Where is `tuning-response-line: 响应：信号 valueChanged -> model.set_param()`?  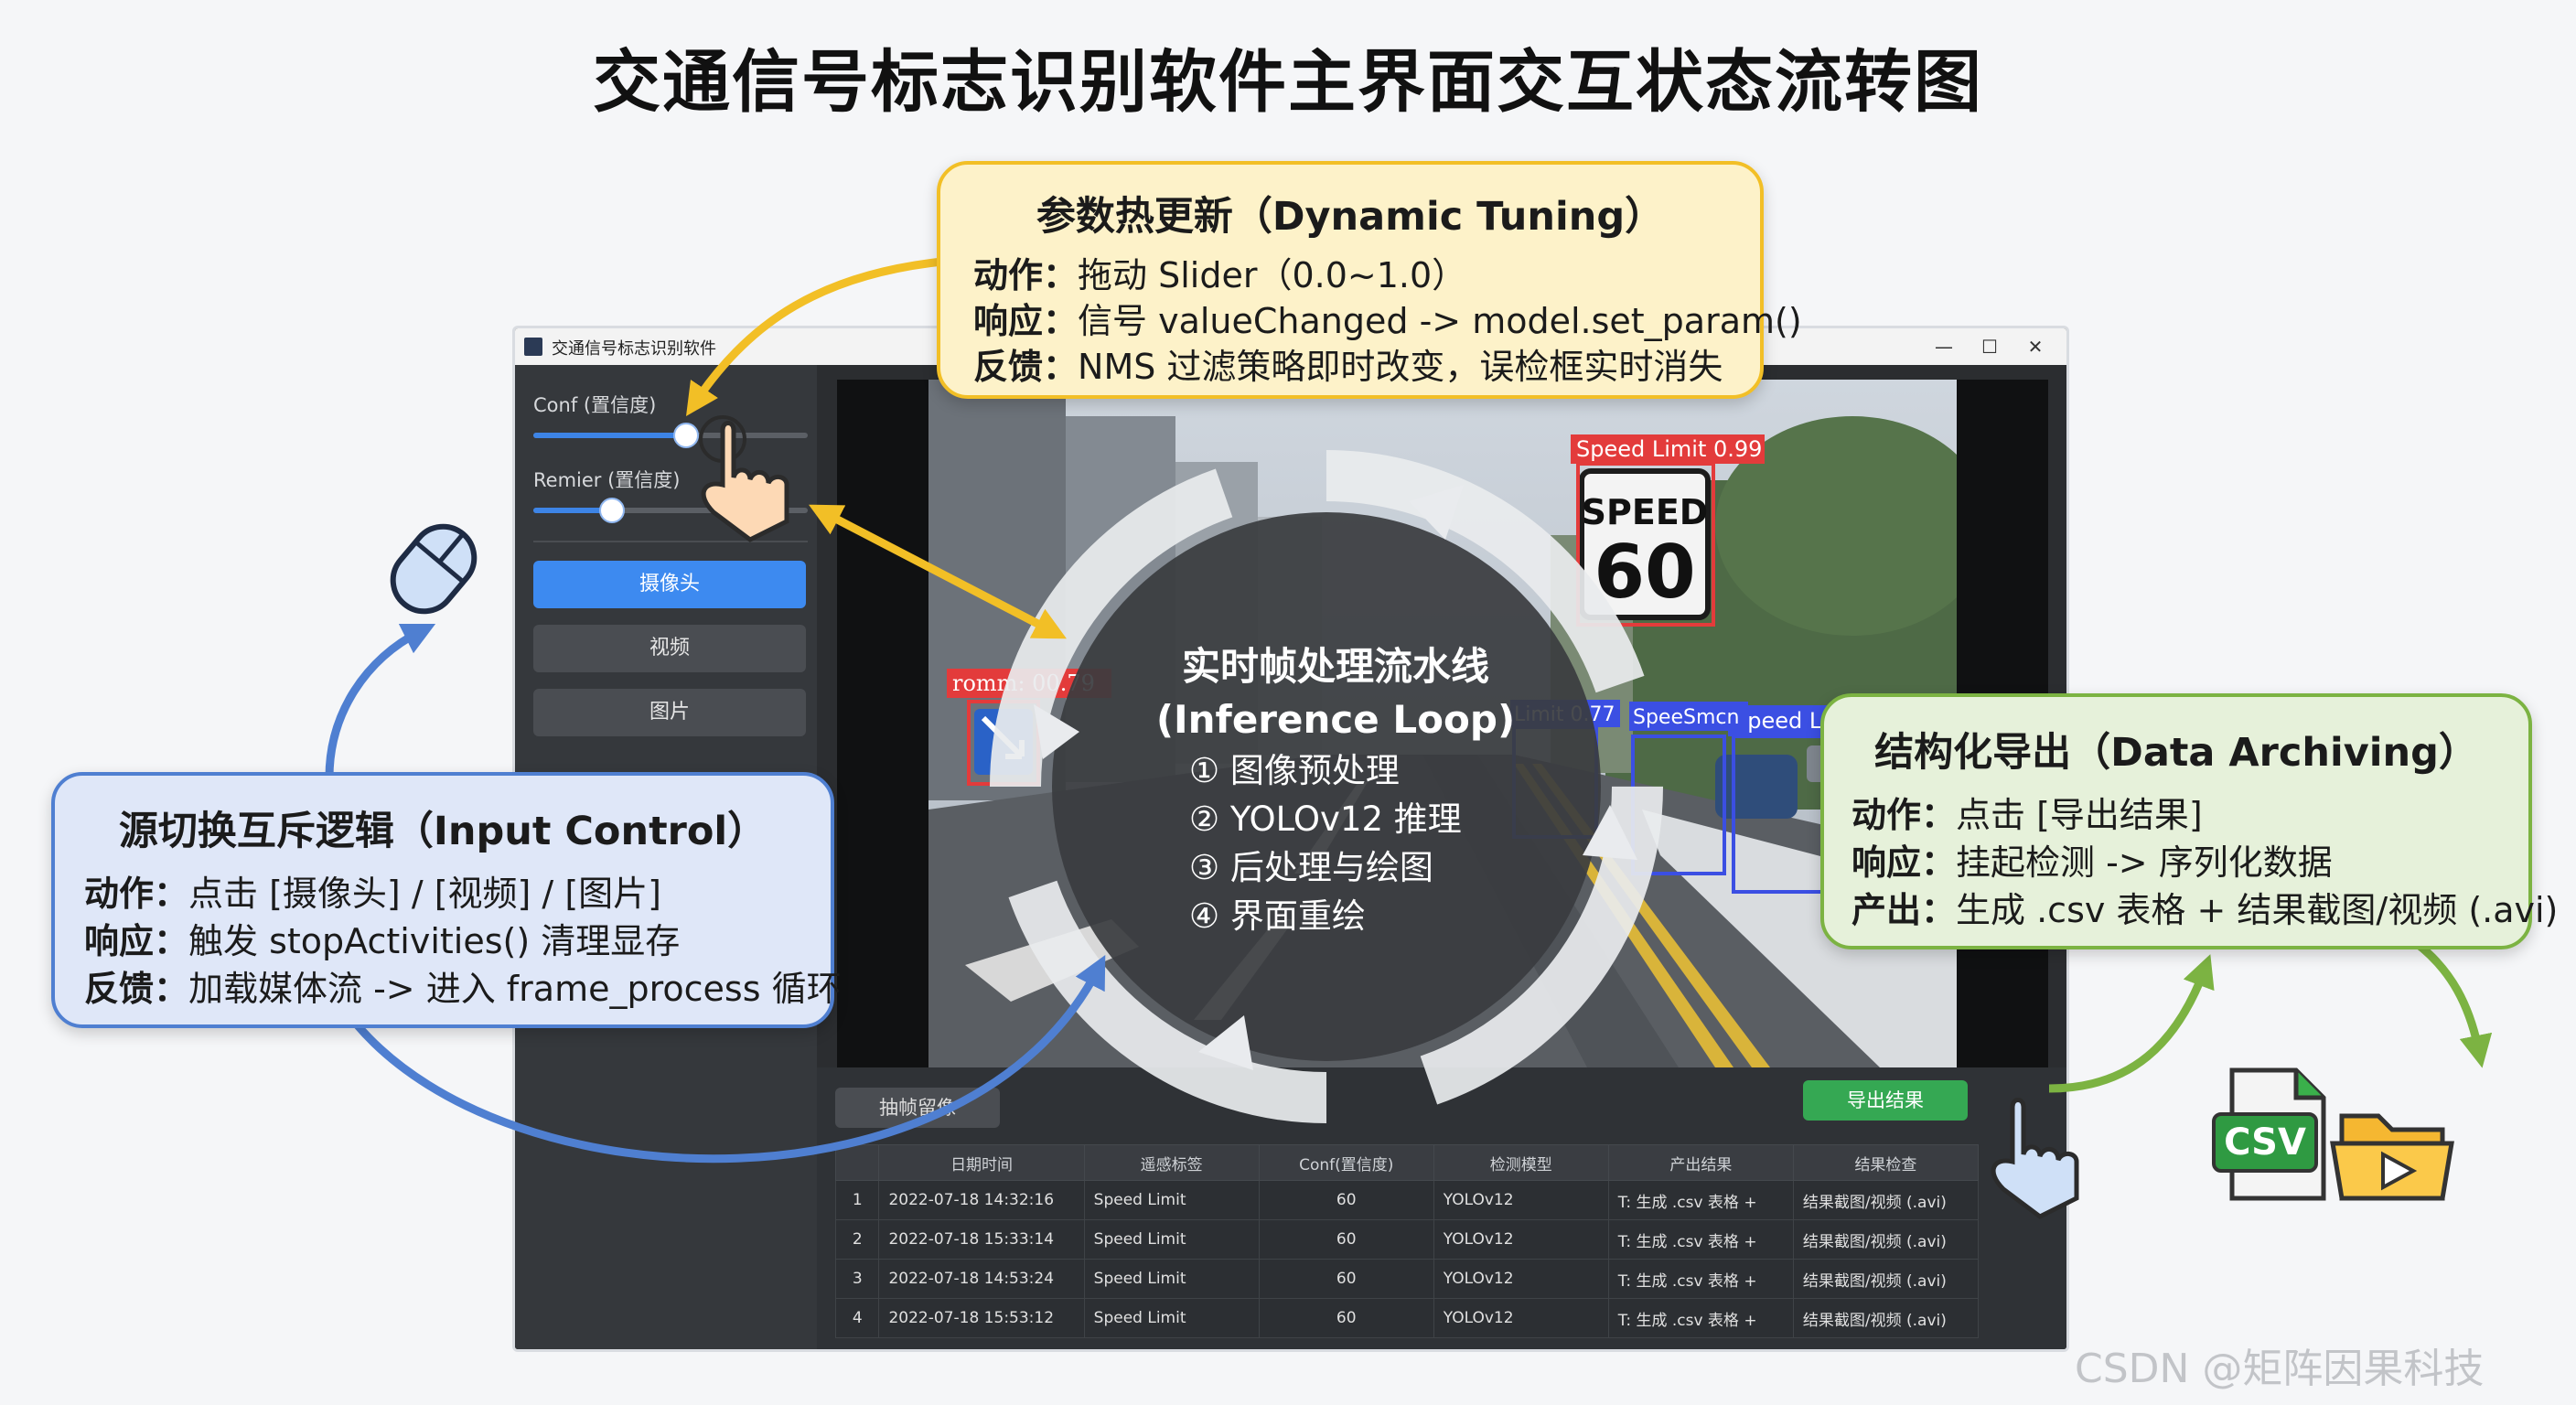
tuning-response-line: 响应：信号 valueChanged -> model.set_param() is located at coordinates (1388, 318).